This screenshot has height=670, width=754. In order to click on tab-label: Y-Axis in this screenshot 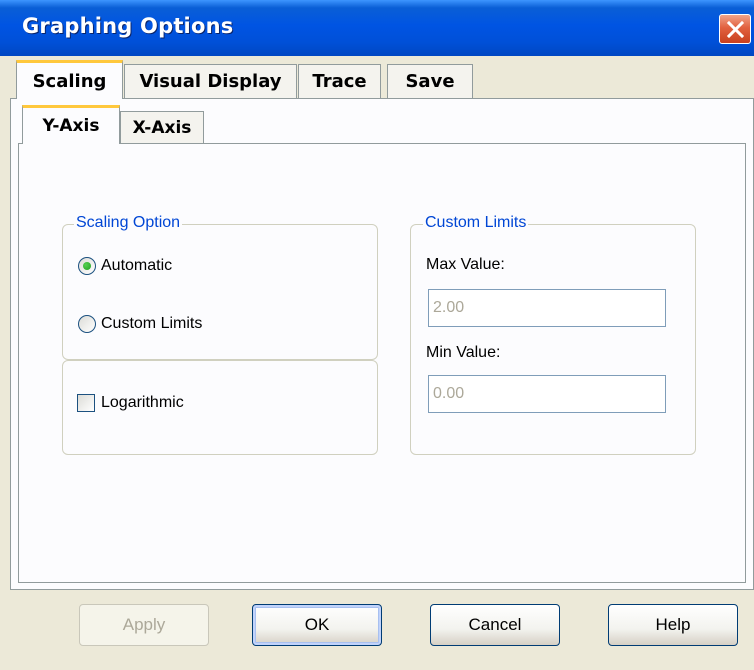, I will do `click(71, 126)`.